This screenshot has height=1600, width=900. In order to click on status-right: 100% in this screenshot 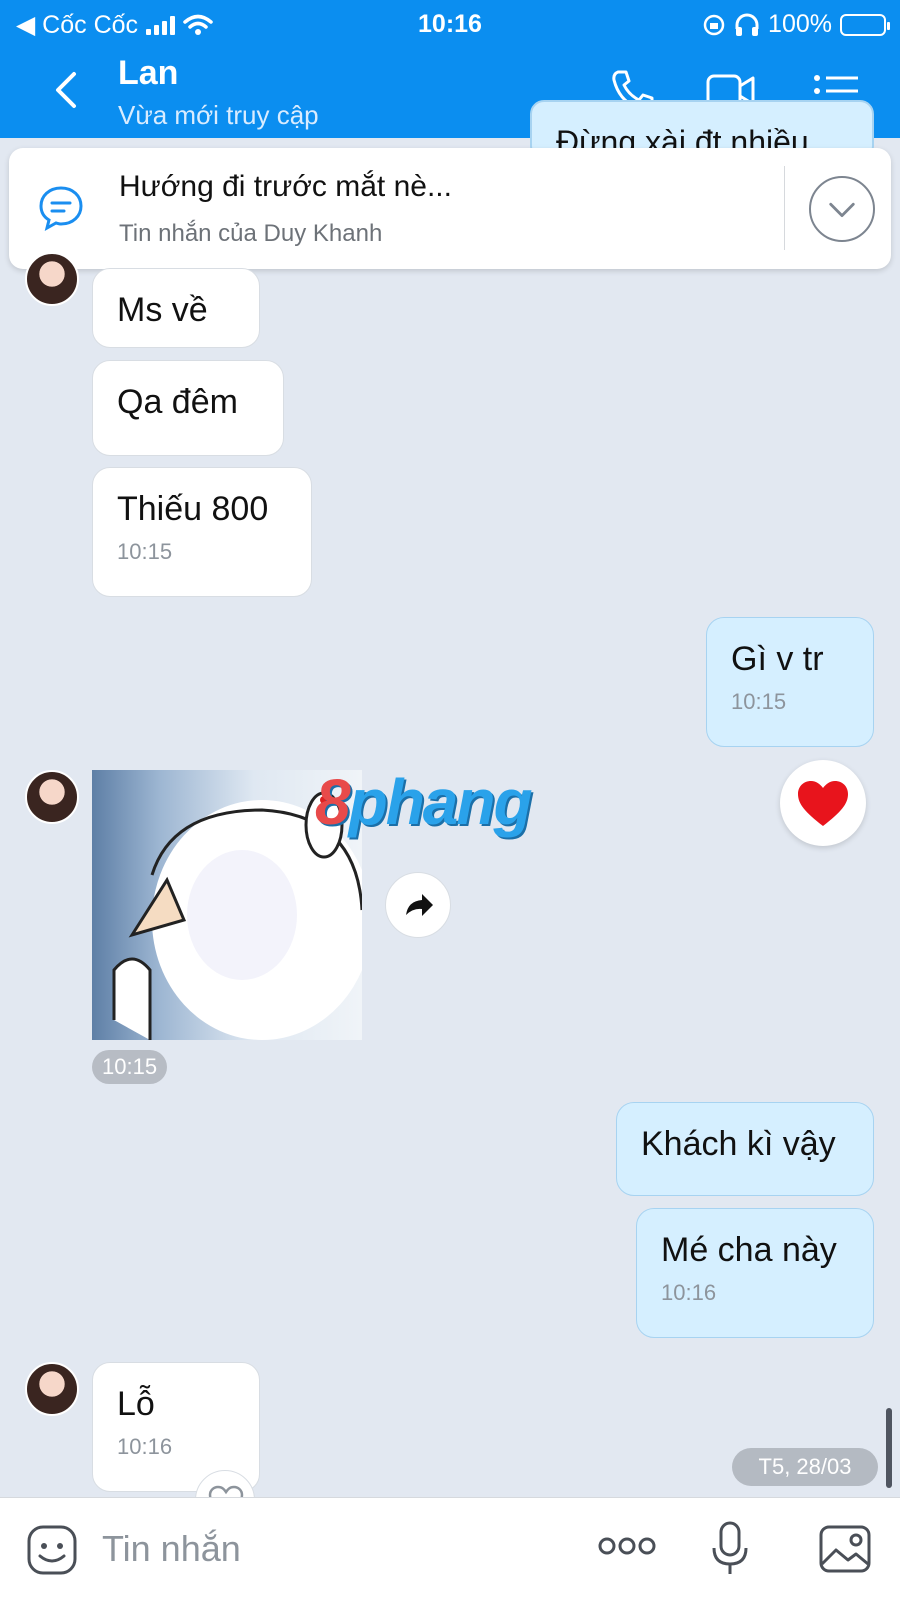, I will do `click(796, 24)`.